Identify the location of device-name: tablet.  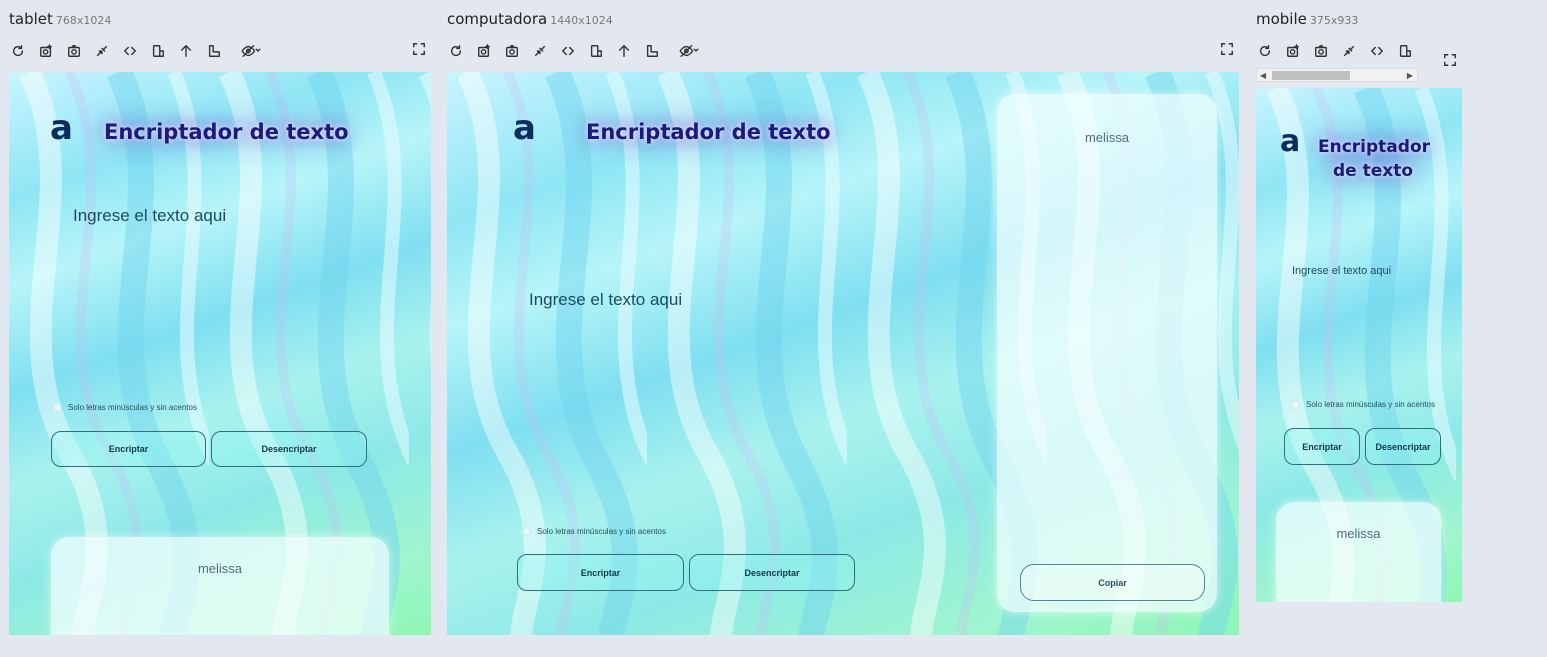
(31, 19).